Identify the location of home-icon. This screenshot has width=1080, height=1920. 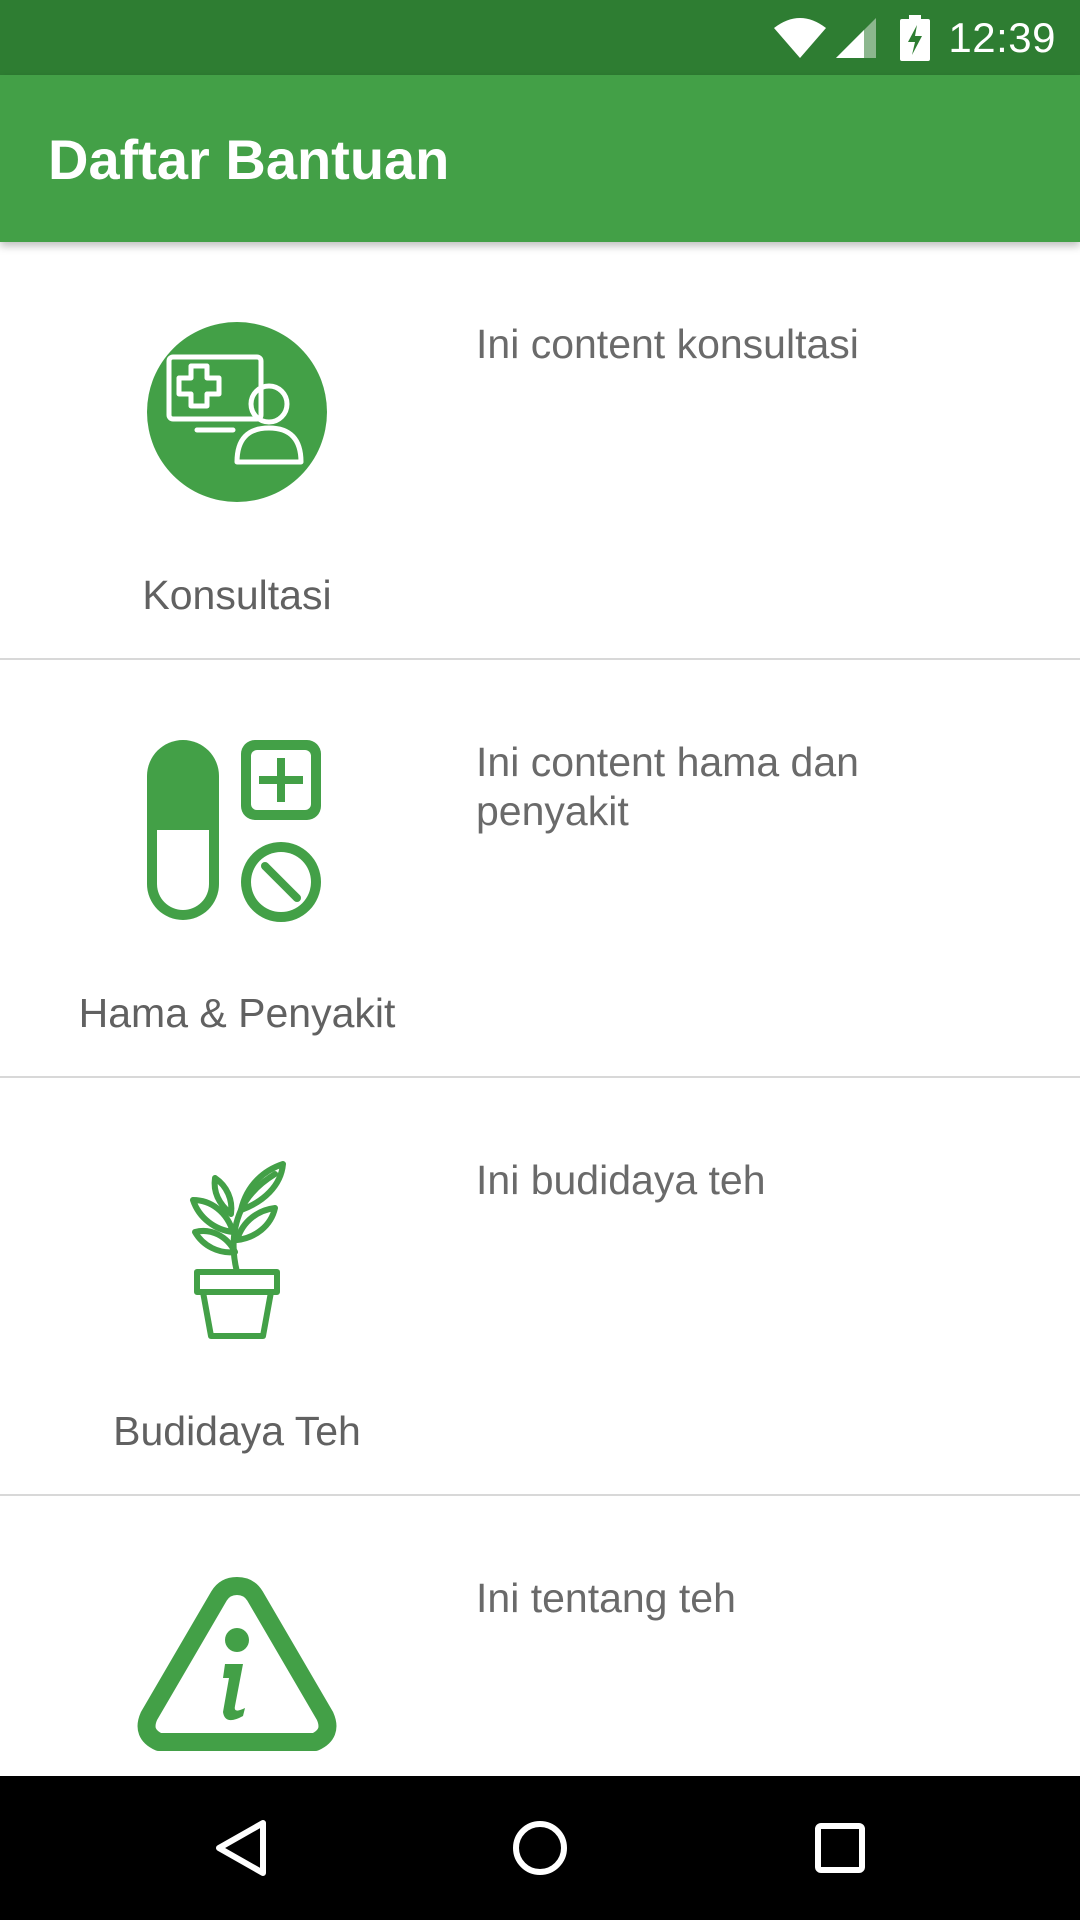
(540, 1848).